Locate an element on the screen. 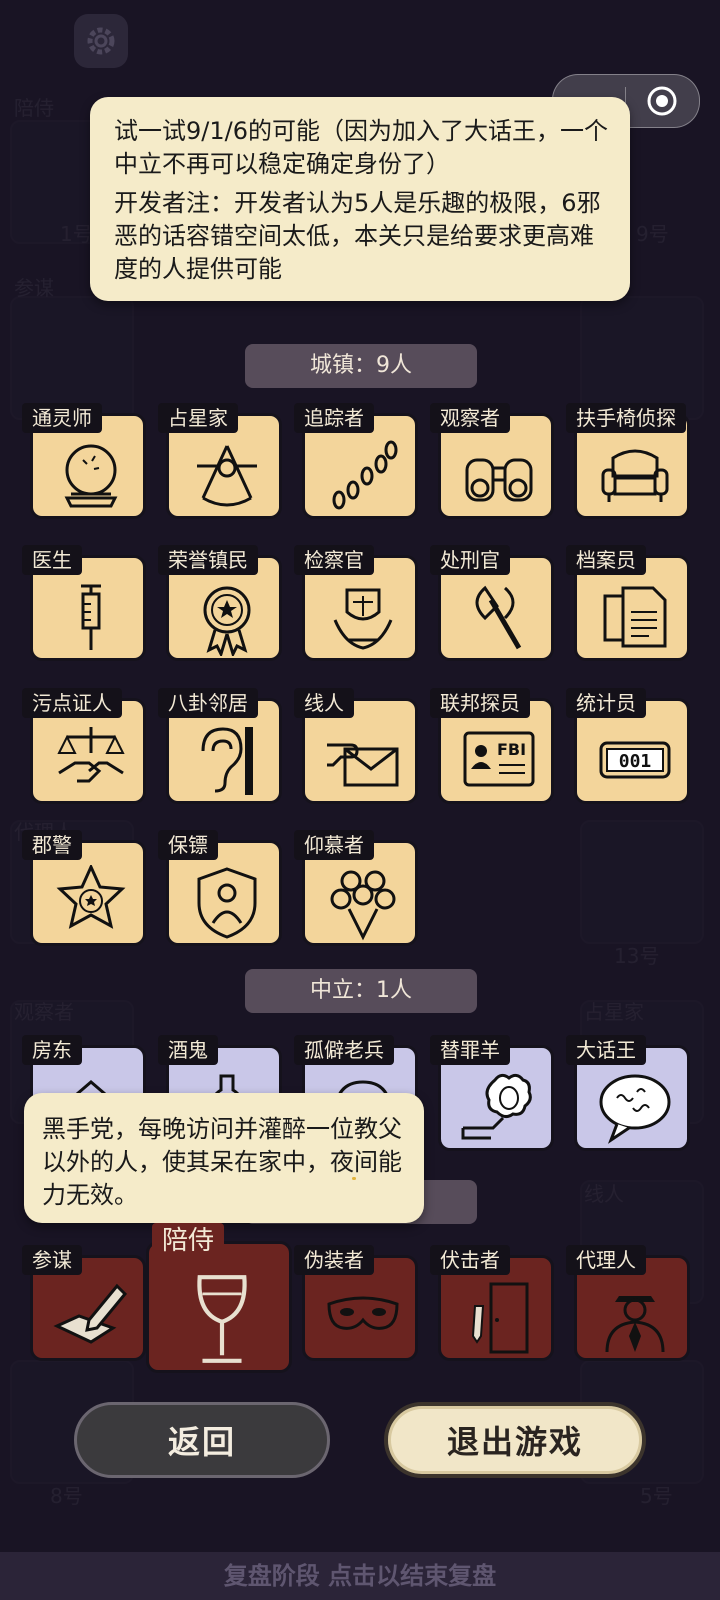 The image size is (720, 1600). fbi-text: FBI is located at coordinates (511, 749).